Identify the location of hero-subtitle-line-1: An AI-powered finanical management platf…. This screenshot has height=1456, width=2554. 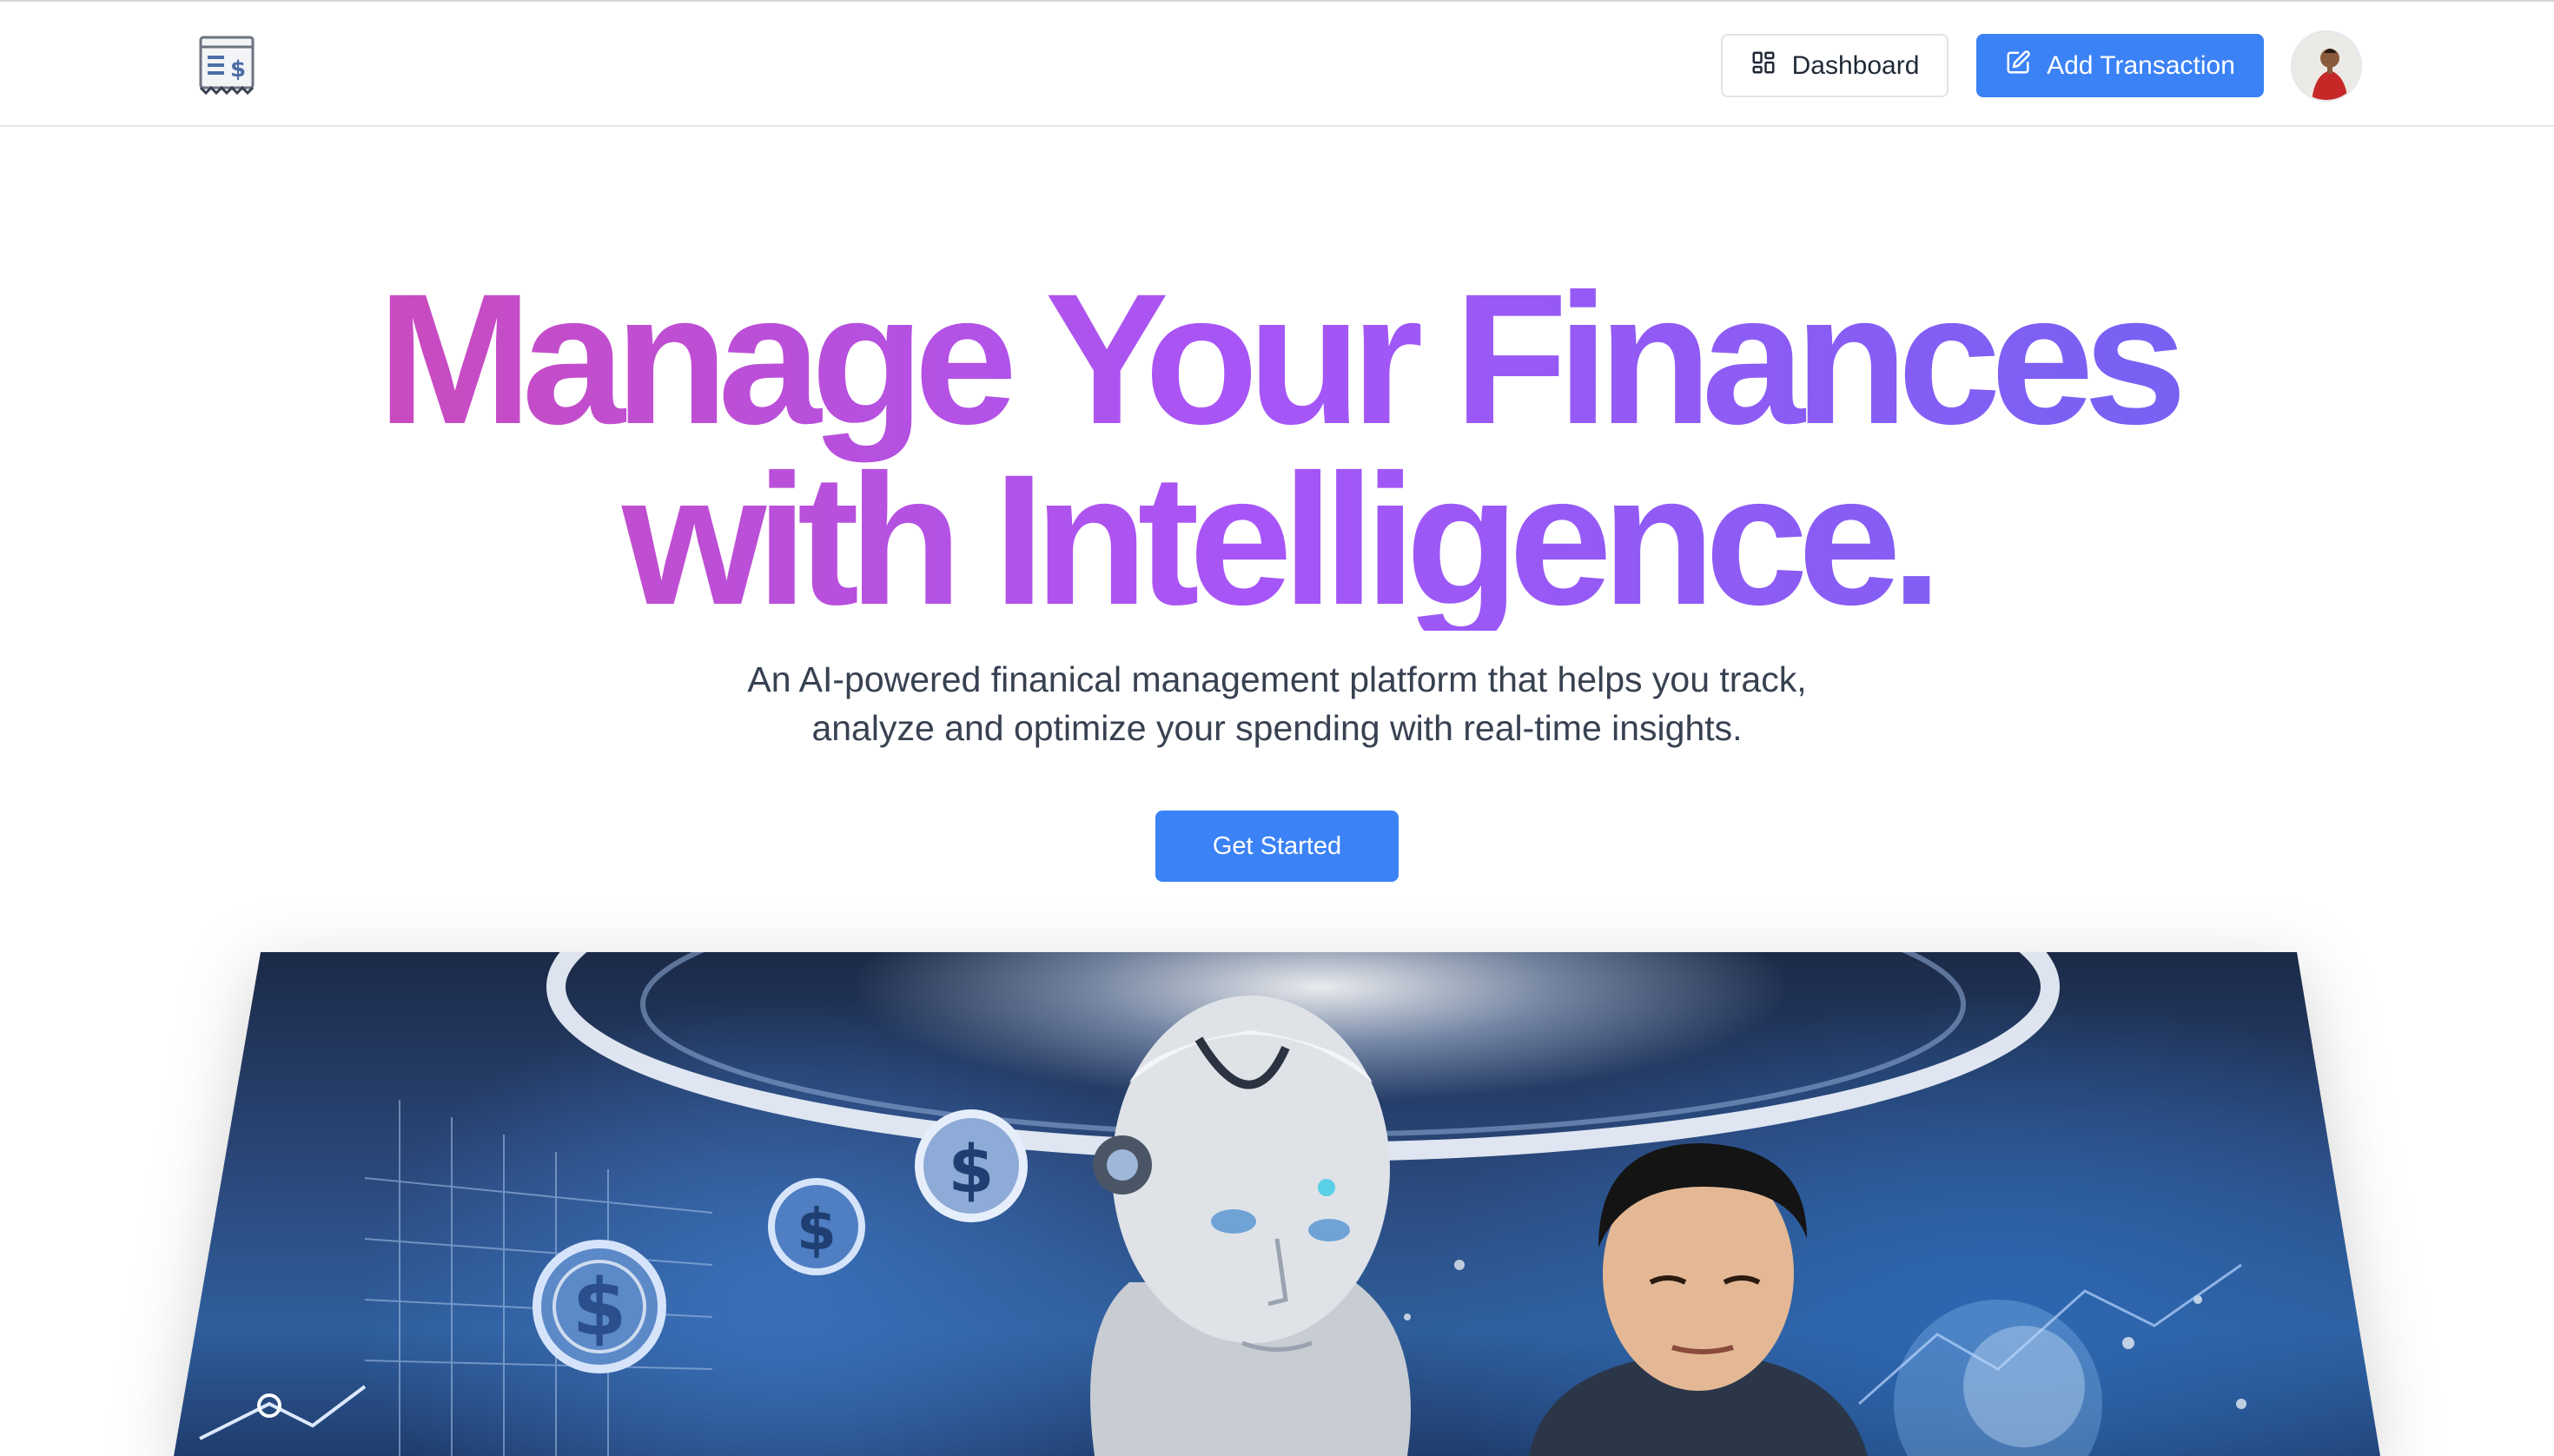
(1277, 679).